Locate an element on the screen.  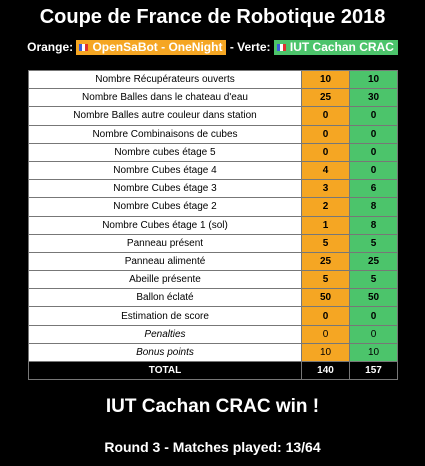
row-label: Ballon éclaté is located at coordinates (165, 298).